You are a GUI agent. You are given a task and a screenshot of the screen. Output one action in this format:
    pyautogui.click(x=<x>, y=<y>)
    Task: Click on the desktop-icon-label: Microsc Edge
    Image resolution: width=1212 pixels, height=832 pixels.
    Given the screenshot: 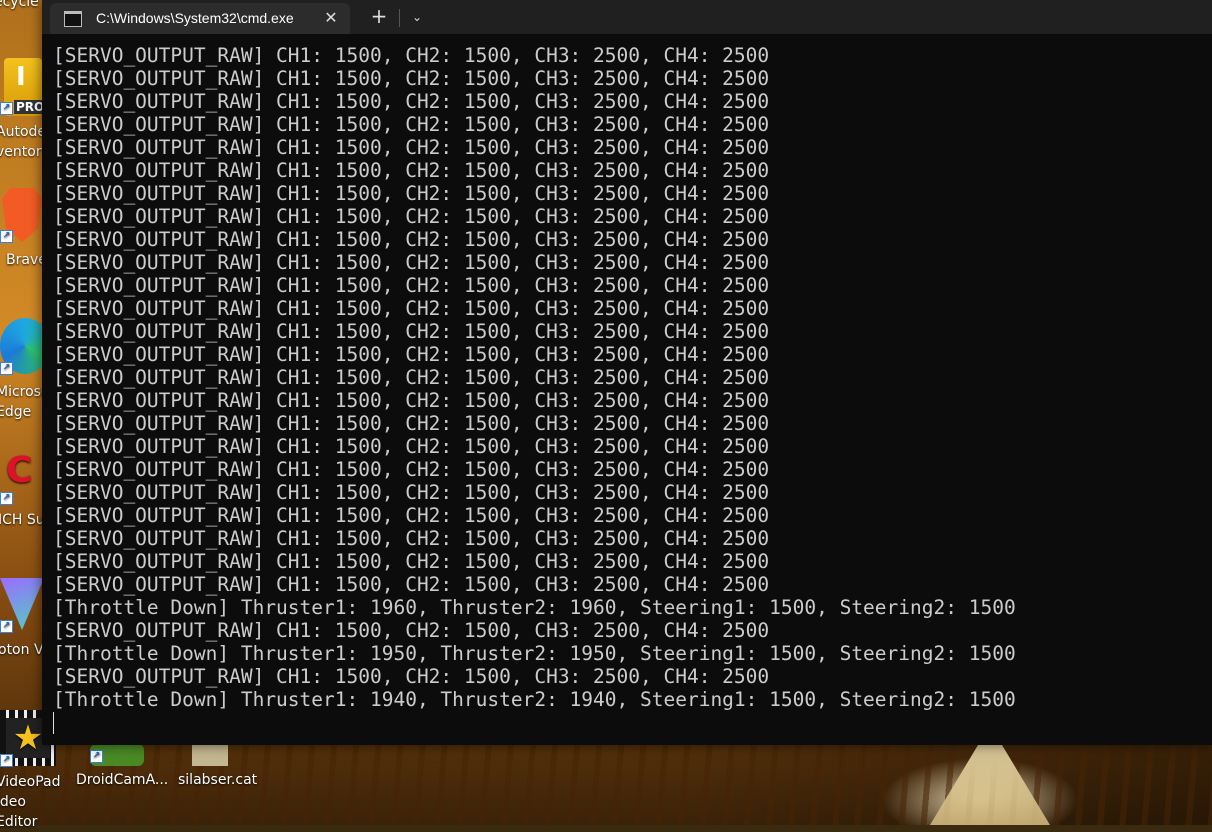 What is the action you would take?
    pyautogui.click(x=21, y=402)
    